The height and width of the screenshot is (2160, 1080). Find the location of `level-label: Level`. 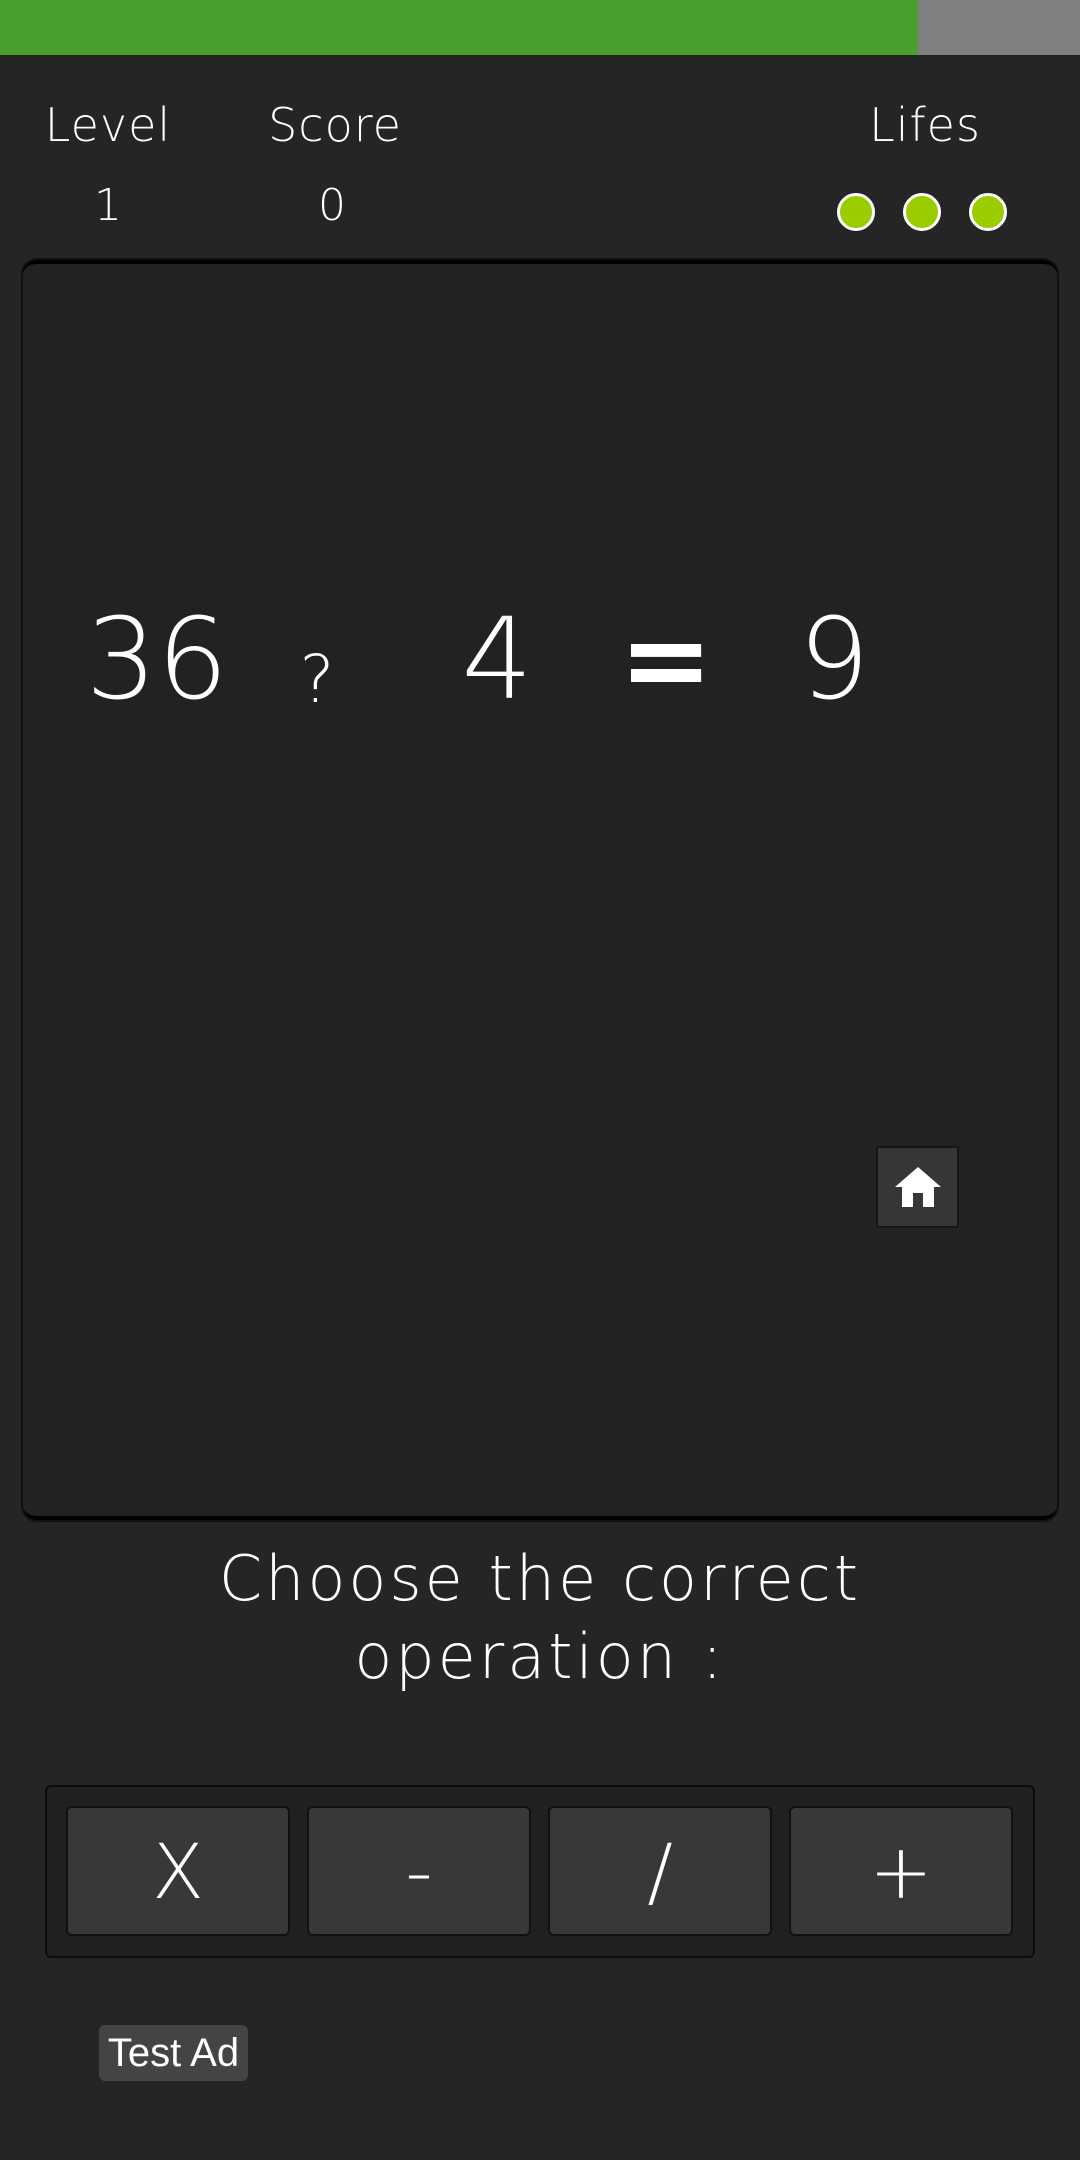

level-label: Level is located at coordinates (108, 125).